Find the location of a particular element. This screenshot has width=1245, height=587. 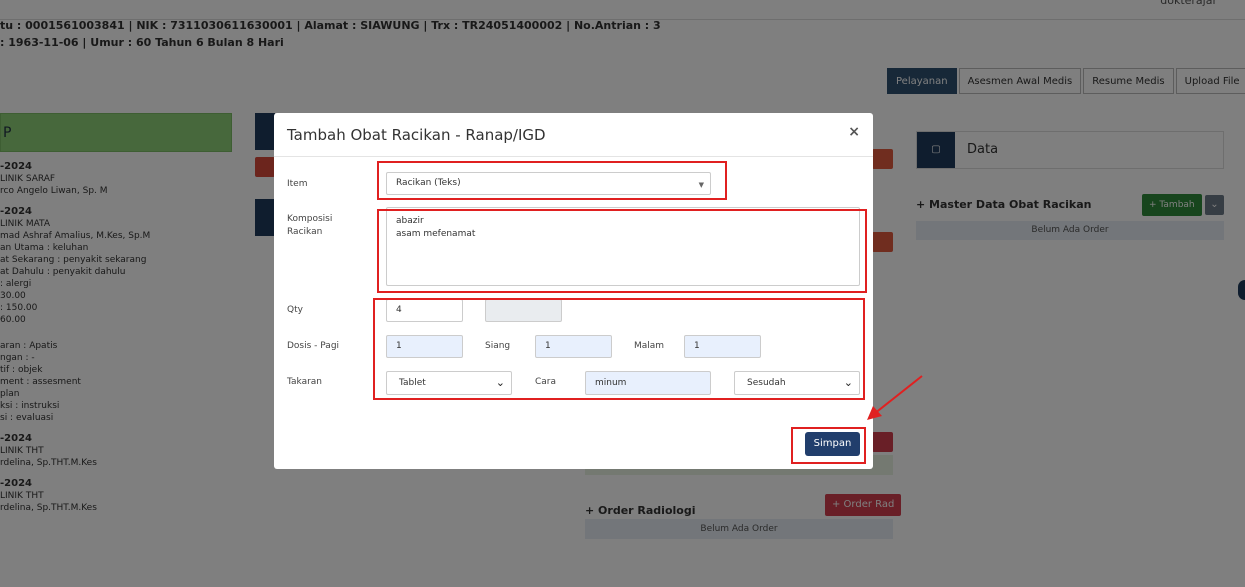

highlight-item is located at coordinates (552, 180).